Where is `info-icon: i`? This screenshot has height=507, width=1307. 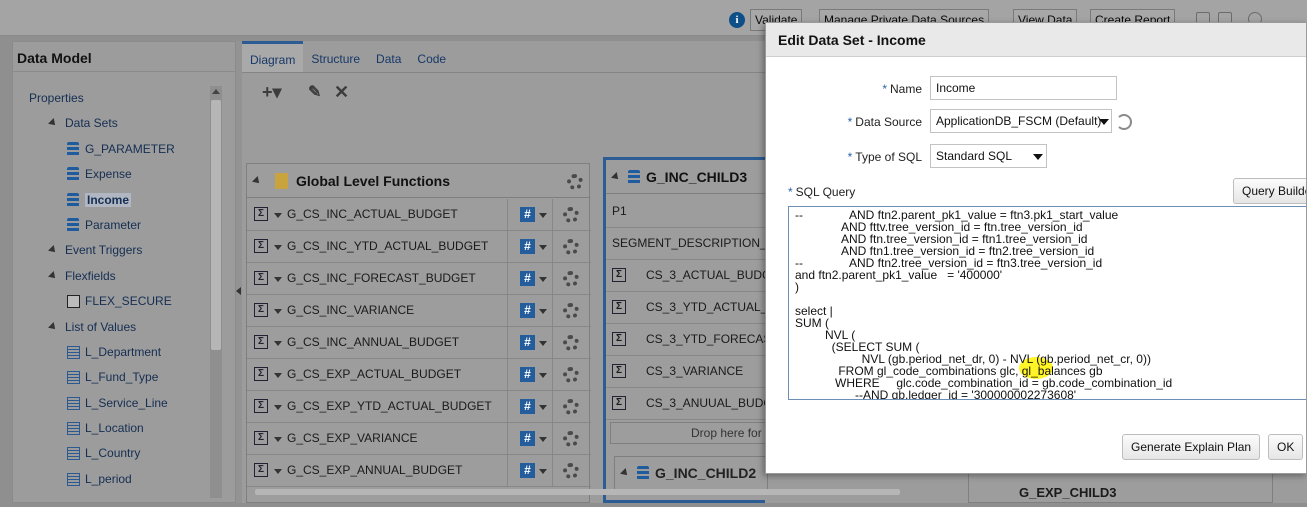
info-icon: i is located at coordinates (737, 20).